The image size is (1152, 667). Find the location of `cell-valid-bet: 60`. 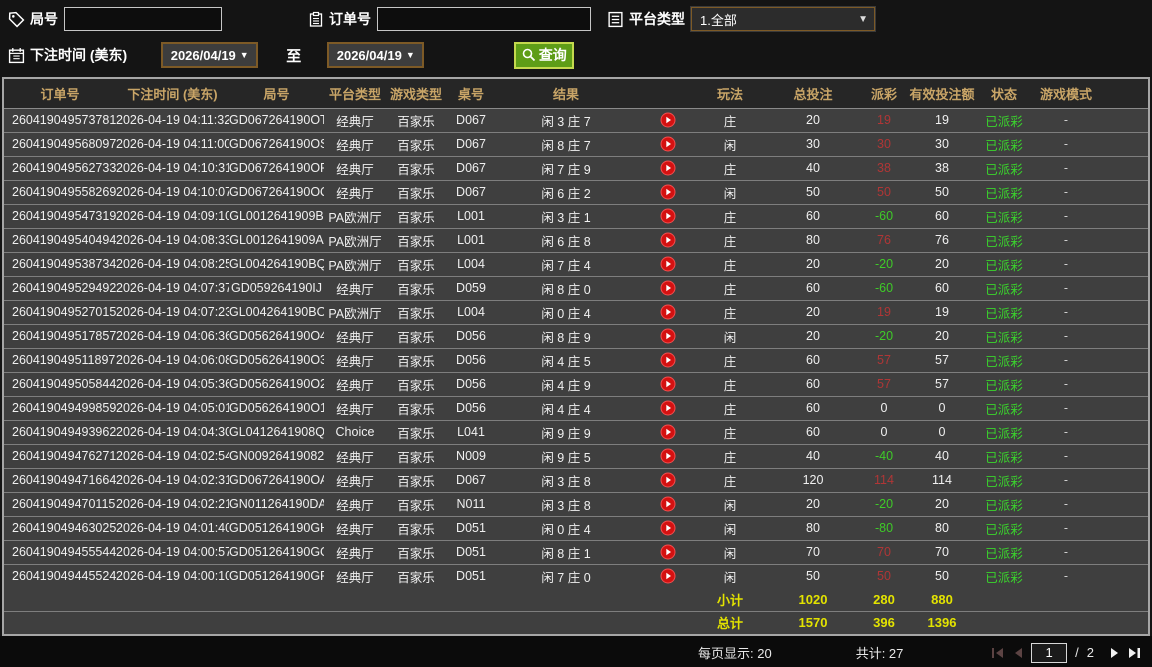

cell-valid-bet: 60 is located at coordinates (942, 216).